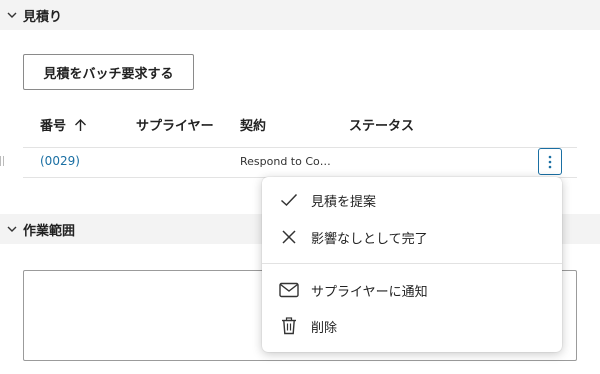 Image resolution: width=600 pixels, height=374 pixels. What do you see at coordinates (324, 328) in the screenshot?
I see `menu-item-label: 削除` at bounding box center [324, 328].